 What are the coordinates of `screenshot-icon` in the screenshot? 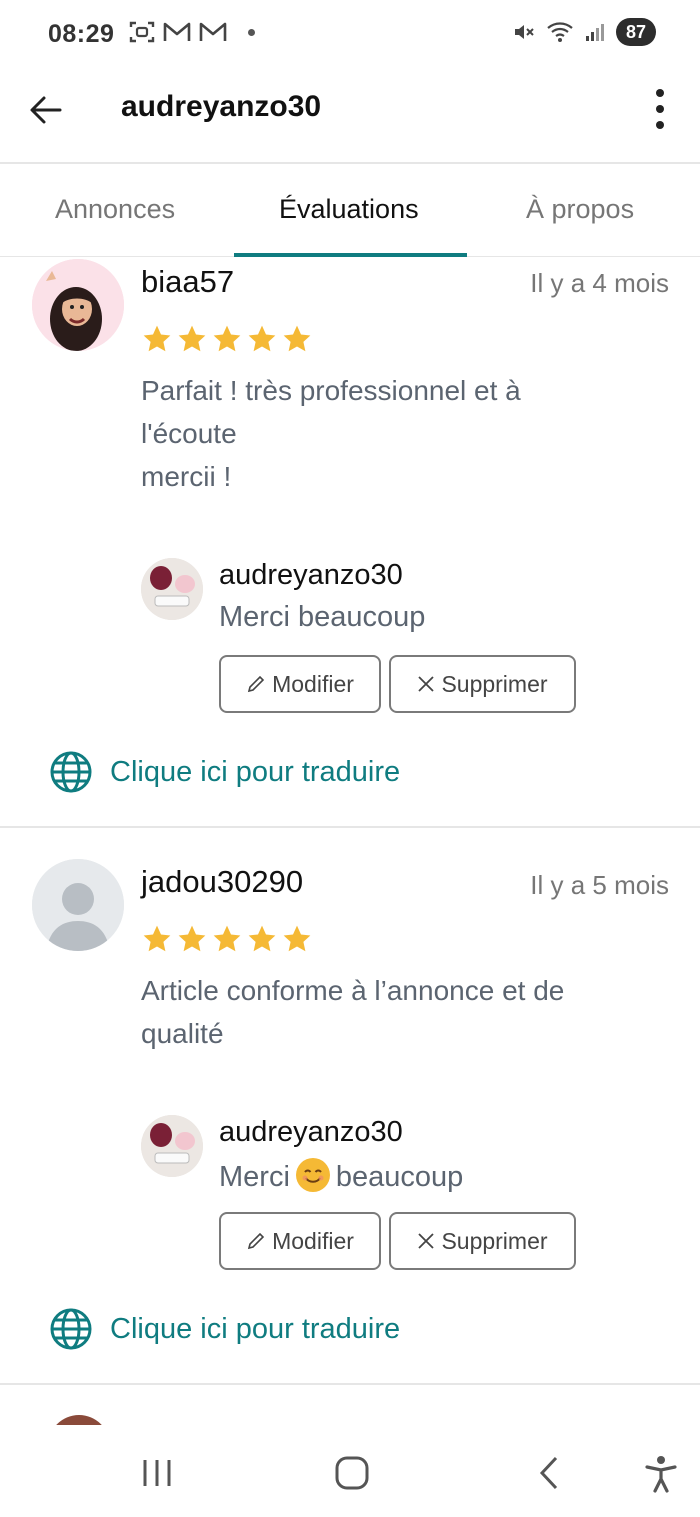 It's located at (142, 32).